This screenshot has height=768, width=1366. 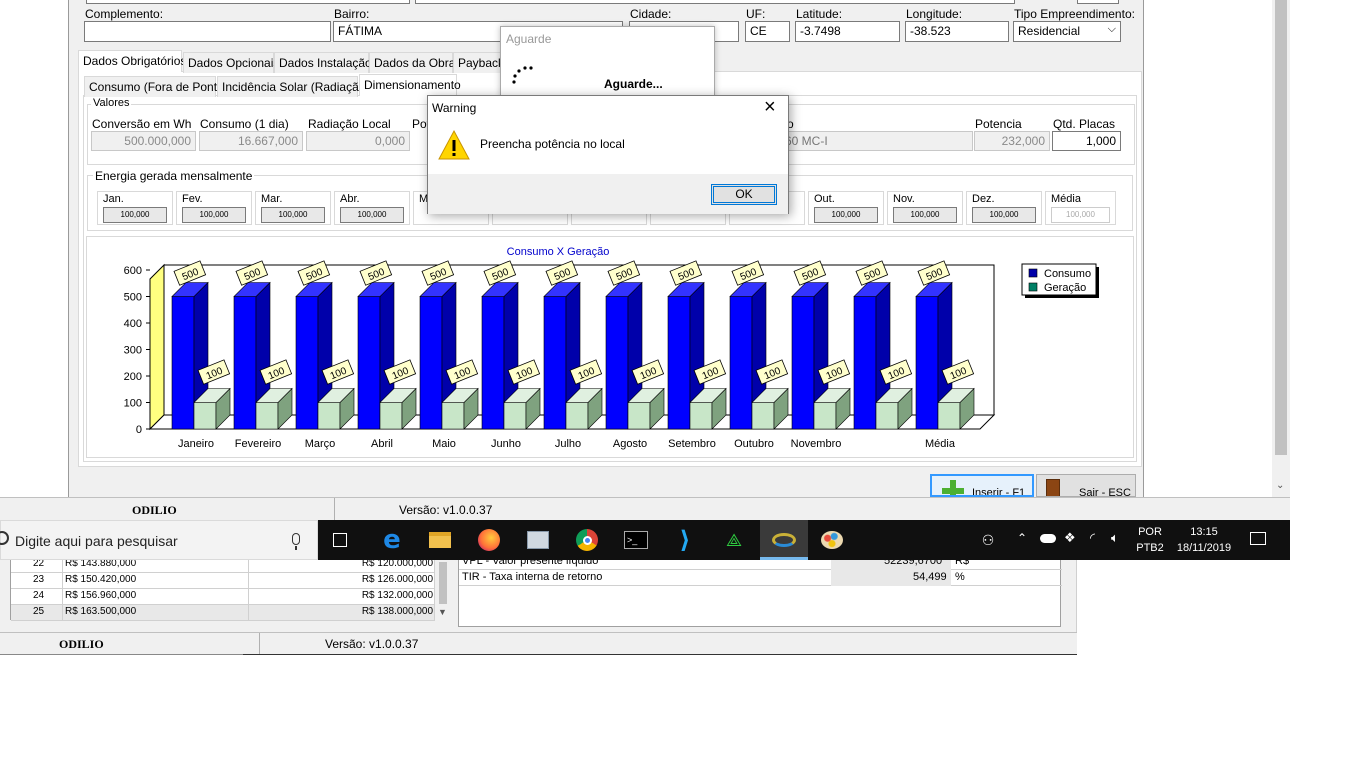 I want to click on clock-date: 18/11/2019, so click(x=1204, y=548).